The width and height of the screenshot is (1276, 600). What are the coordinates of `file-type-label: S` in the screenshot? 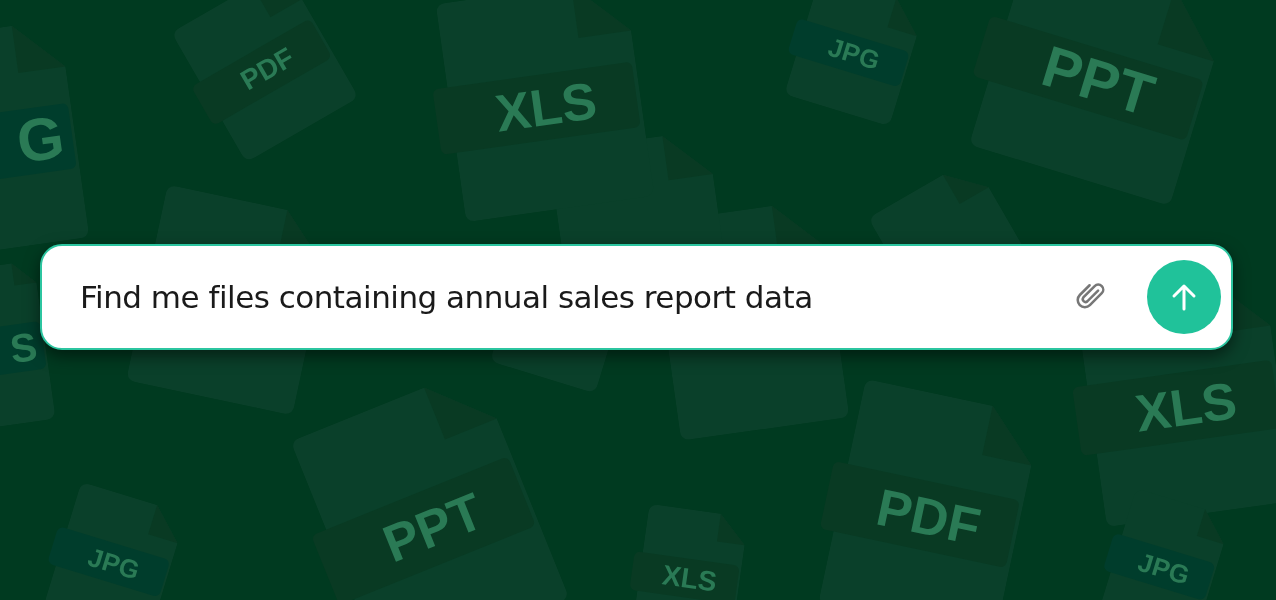 It's located at (23, 347).